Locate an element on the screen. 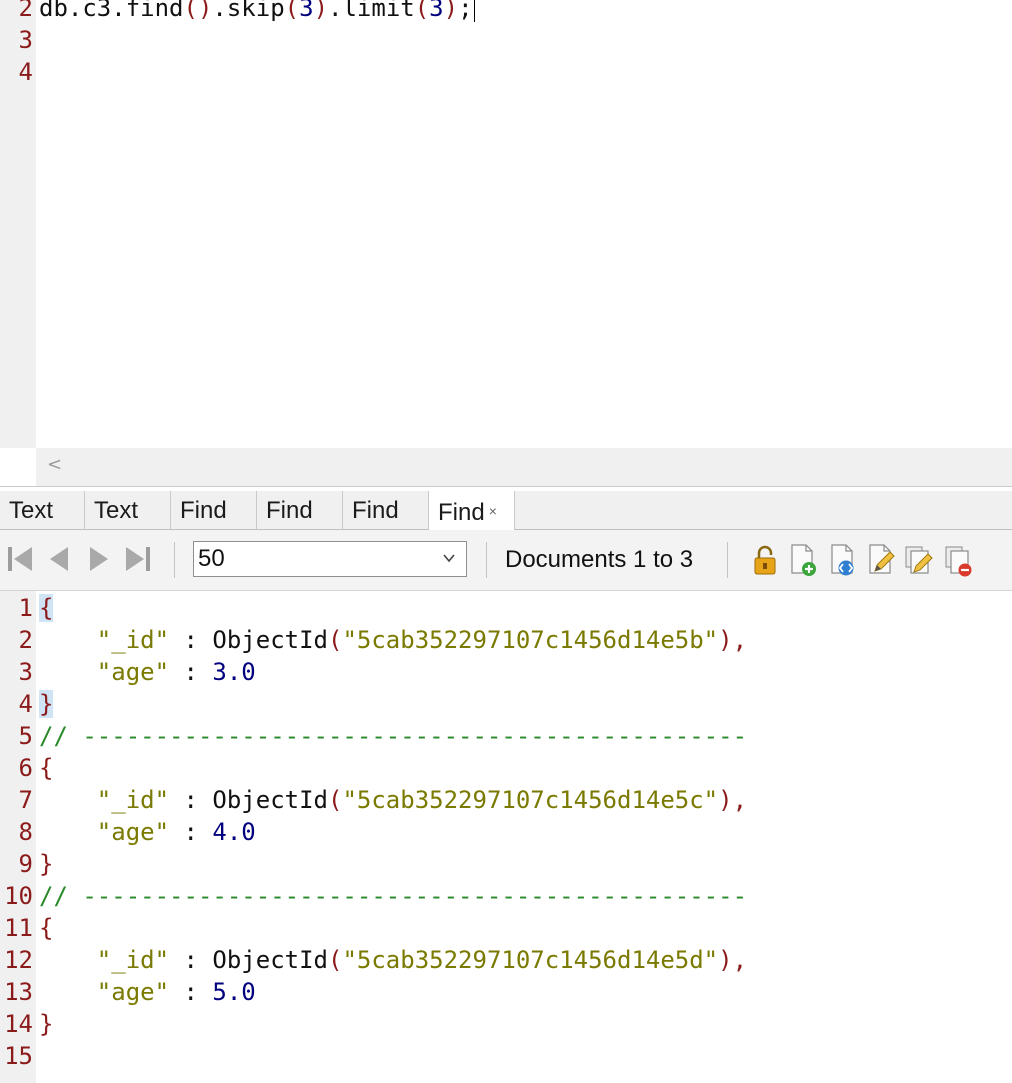 The image size is (1012, 1083). tab-text-2: Text is located at coordinates (128, 510).